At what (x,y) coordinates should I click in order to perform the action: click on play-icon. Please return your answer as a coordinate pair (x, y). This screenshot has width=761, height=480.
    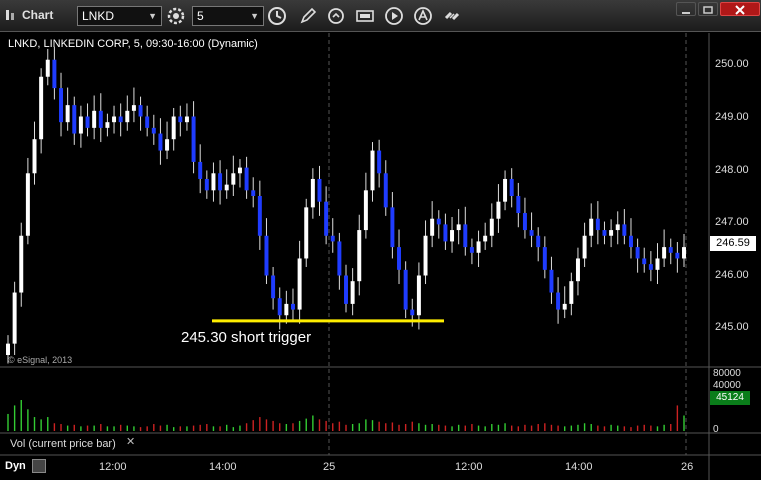
    Looking at the image, I should click on (394, 16).